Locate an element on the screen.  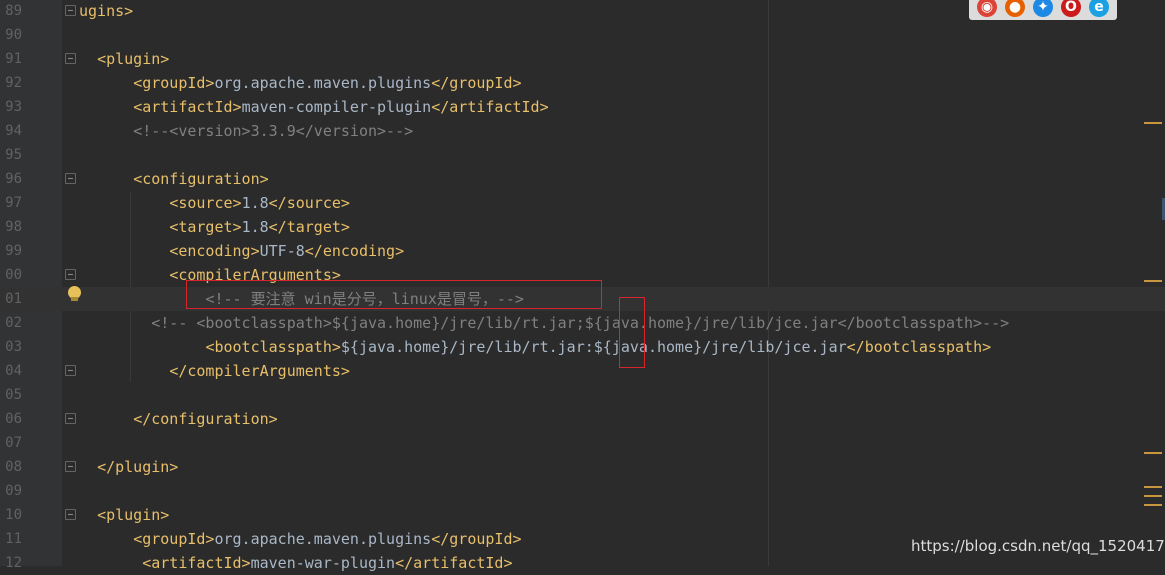
firefox-icon: ● is located at coordinates (1015, 8).